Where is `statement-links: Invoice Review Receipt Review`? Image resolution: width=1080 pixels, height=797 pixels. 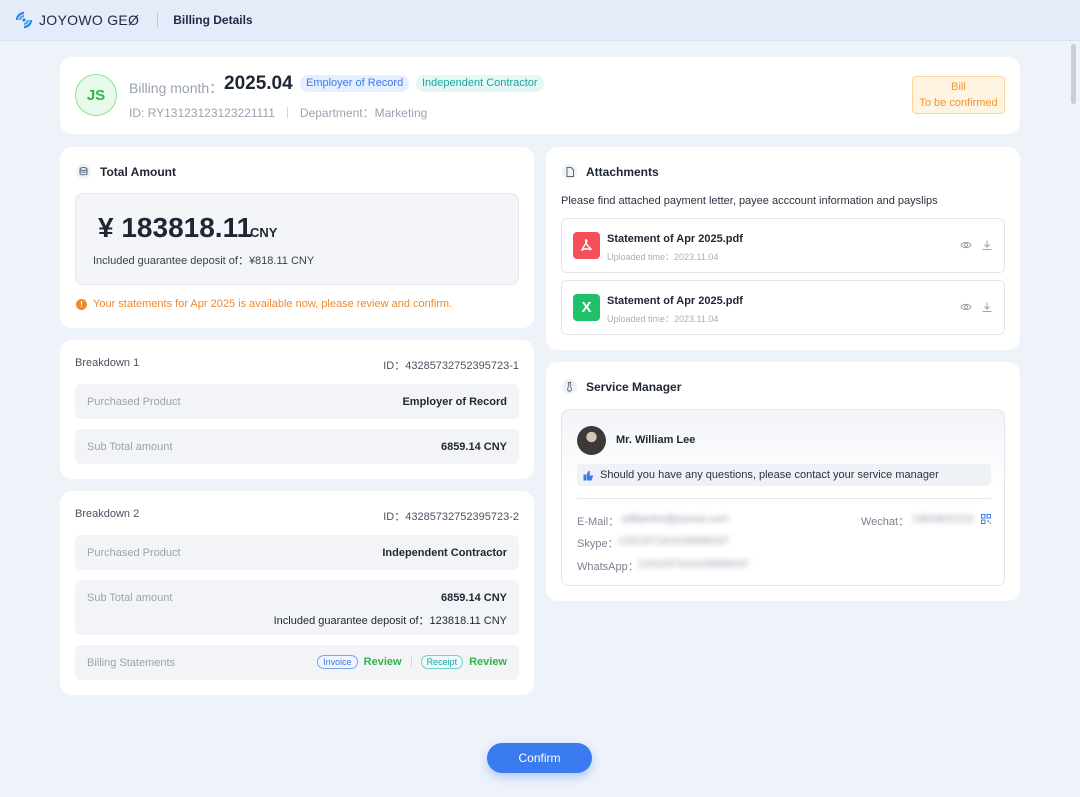
statement-links: Invoice Review Receipt Review is located at coordinates (412, 662).